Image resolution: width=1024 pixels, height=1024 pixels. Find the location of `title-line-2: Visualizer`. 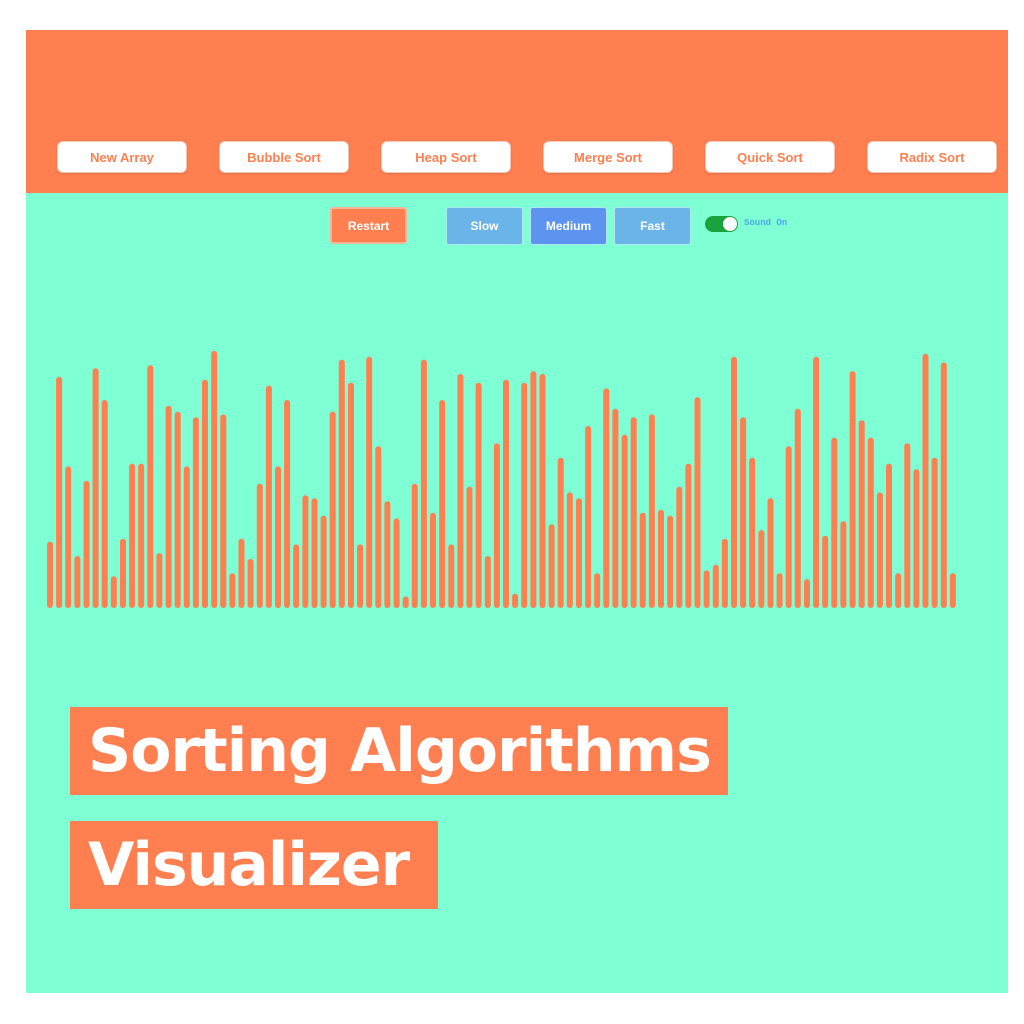

title-line-2: Visualizer is located at coordinates (254, 865).